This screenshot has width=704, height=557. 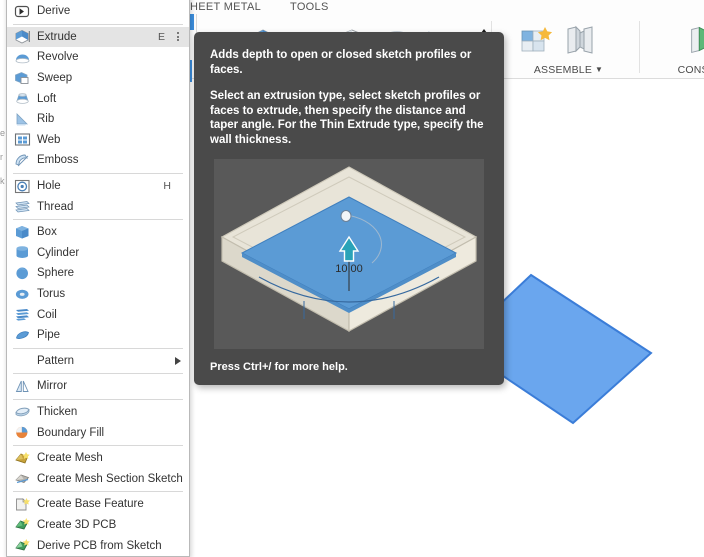 I want to click on menu-item-create-mesh: Create Mesh, so click(x=98, y=458).